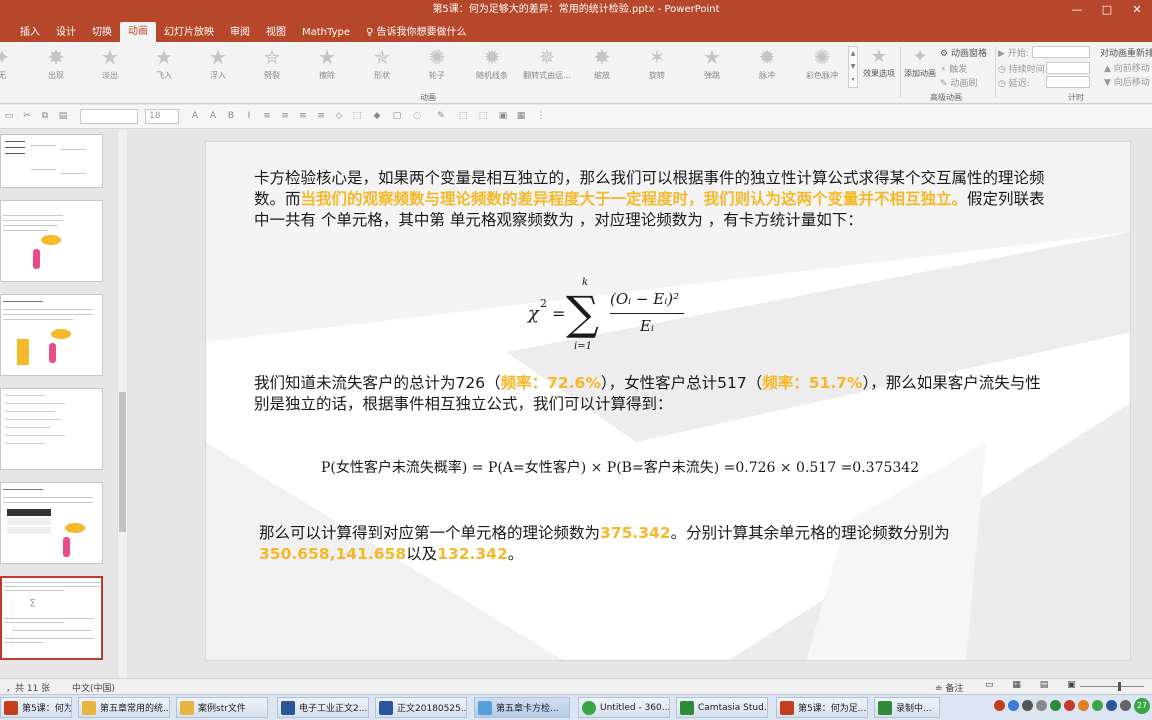  Describe the element at coordinates (189, 33) in the screenshot. I see `tab-slideshow: 幻灯片放映` at that location.